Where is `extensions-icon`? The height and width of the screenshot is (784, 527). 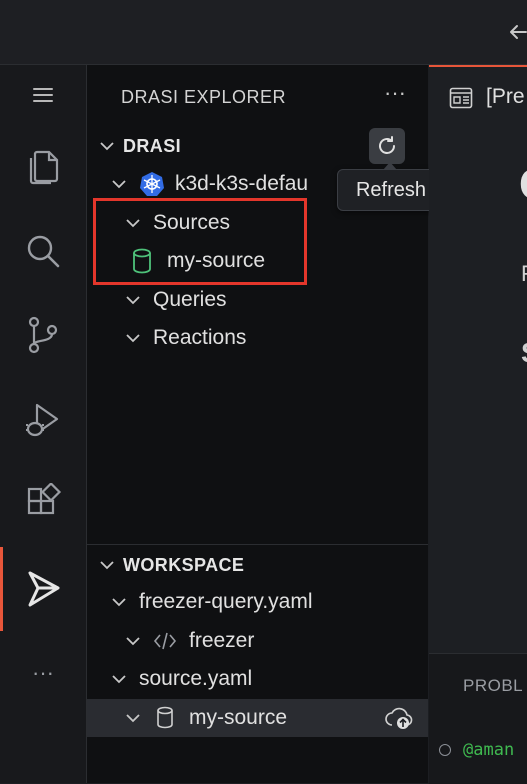 extensions-icon is located at coordinates (43, 503).